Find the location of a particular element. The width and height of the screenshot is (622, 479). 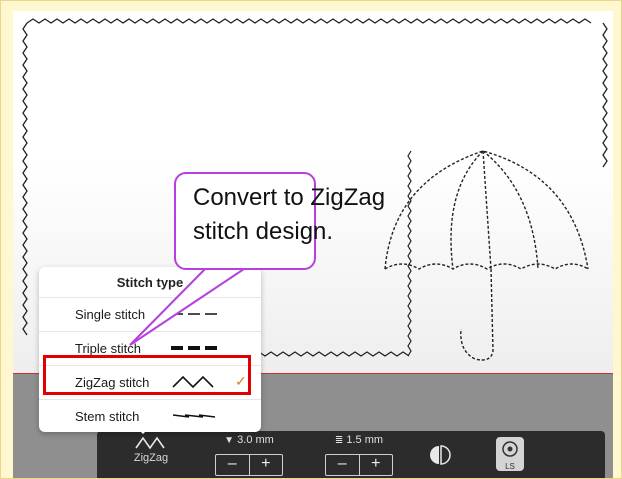

callout-text: Convert to ZigZag stitch design. is located at coordinates (293, 215).